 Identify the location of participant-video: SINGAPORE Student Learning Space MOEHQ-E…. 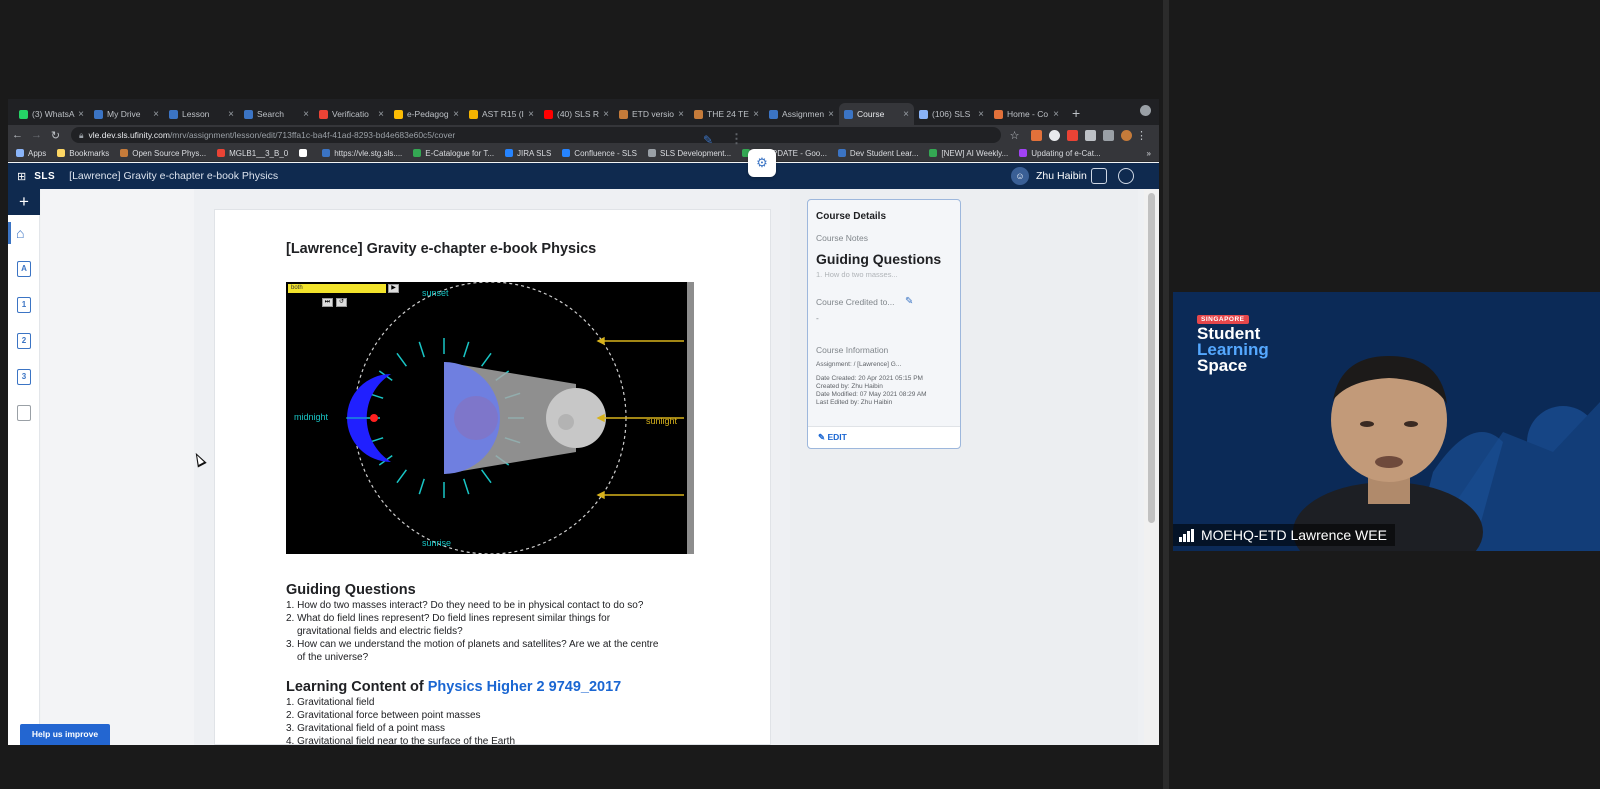
(1386, 421).